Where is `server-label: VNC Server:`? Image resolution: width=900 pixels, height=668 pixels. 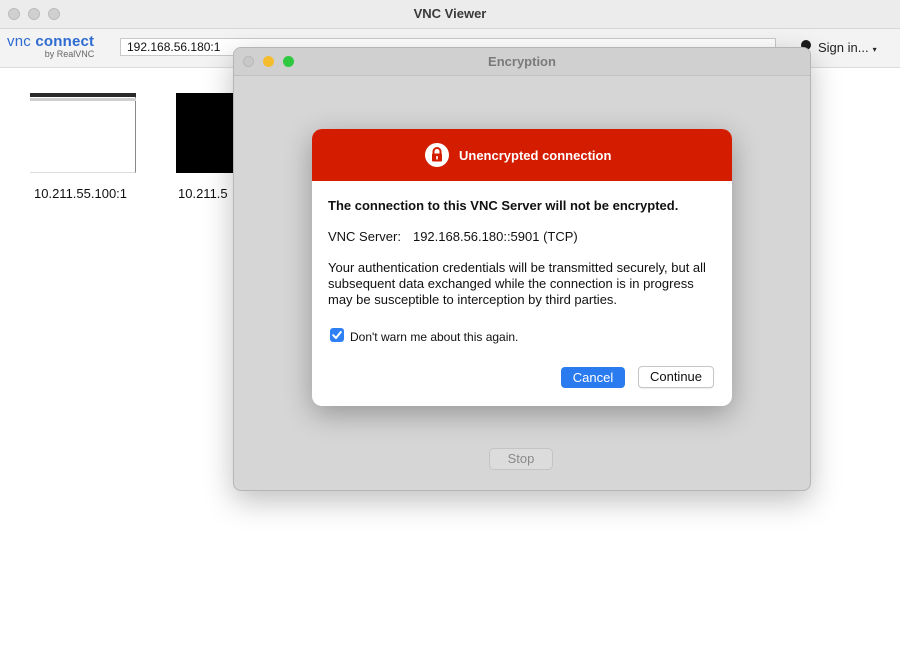 server-label: VNC Server: is located at coordinates (364, 236).